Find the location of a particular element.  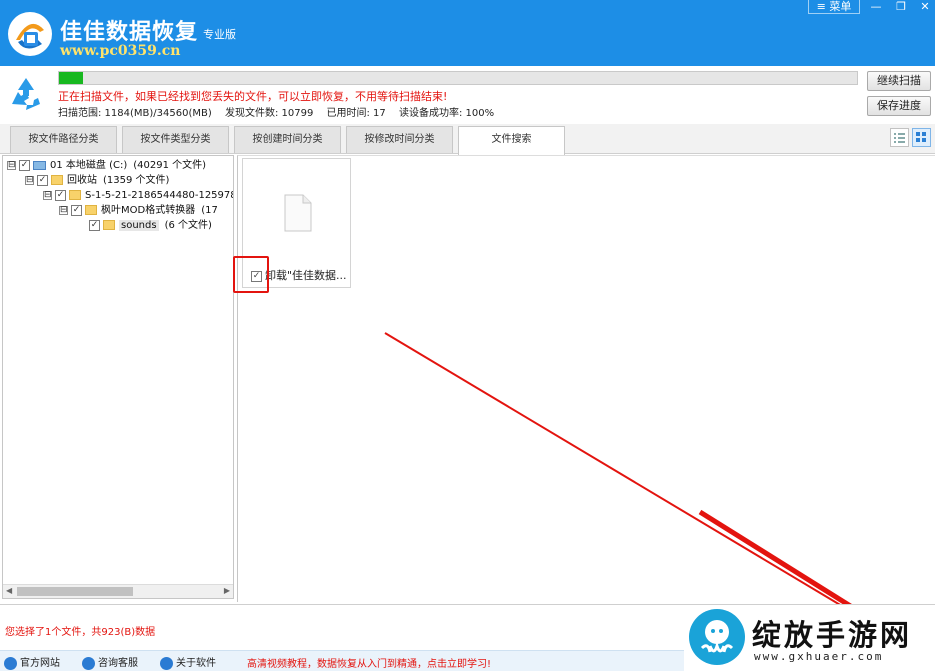

home-icon is located at coordinates (10, 663).